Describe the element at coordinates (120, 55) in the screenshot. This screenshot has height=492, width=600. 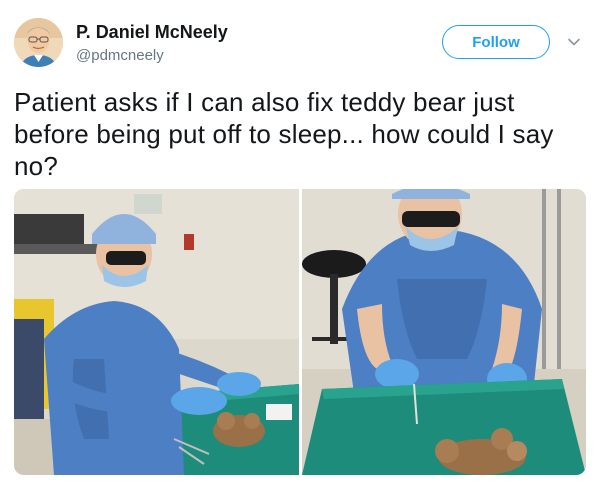
I see `author-handle: @pdmcneely` at that location.